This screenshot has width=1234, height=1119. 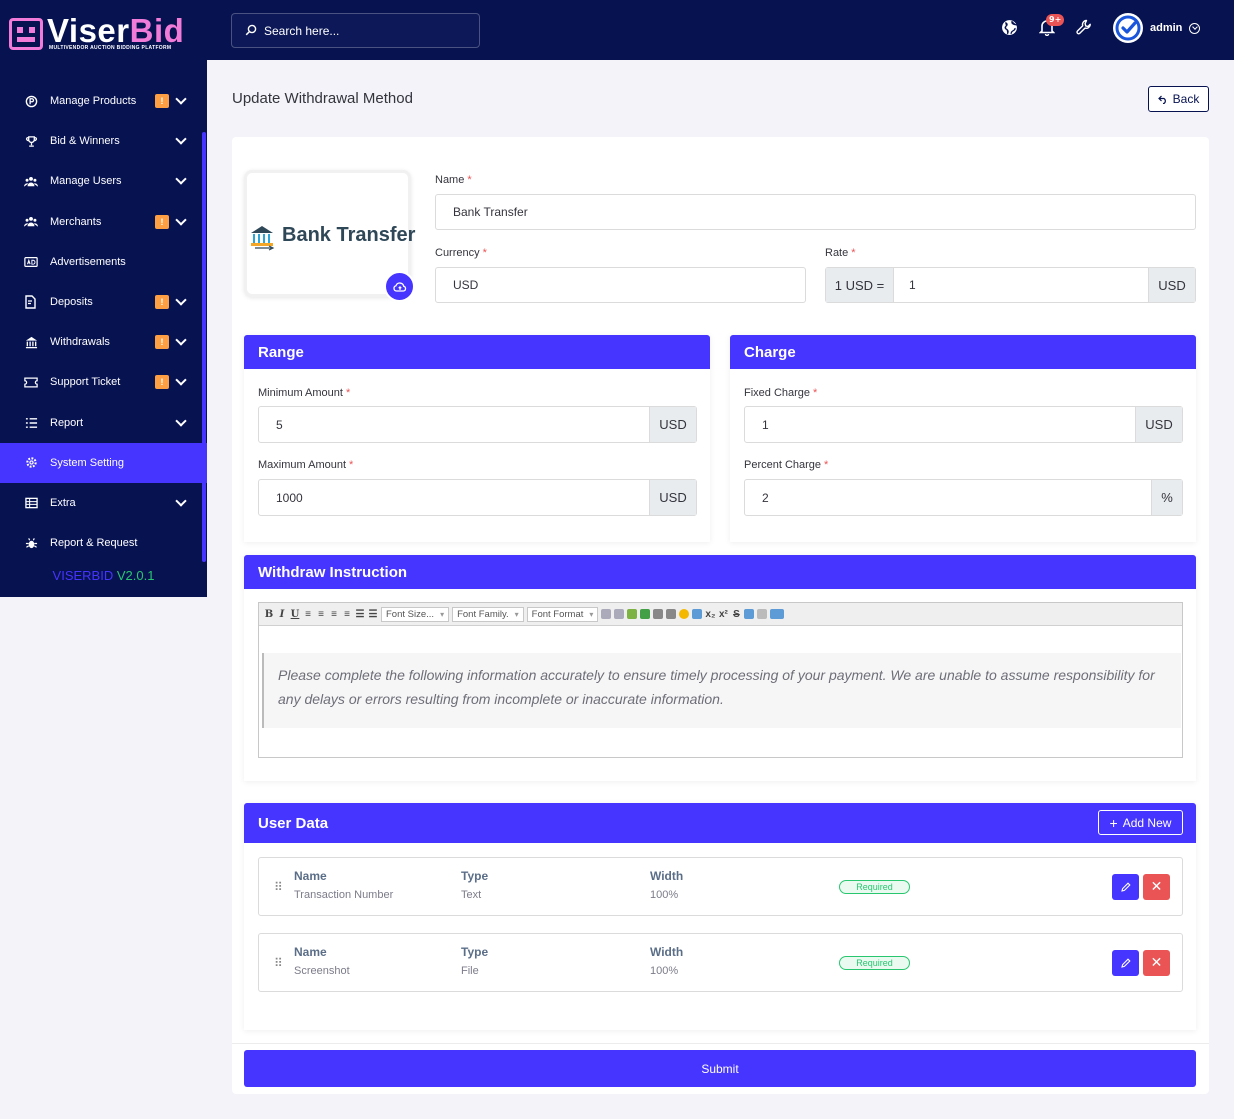 I want to click on undo-arrow-icon, so click(x=1161, y=99).